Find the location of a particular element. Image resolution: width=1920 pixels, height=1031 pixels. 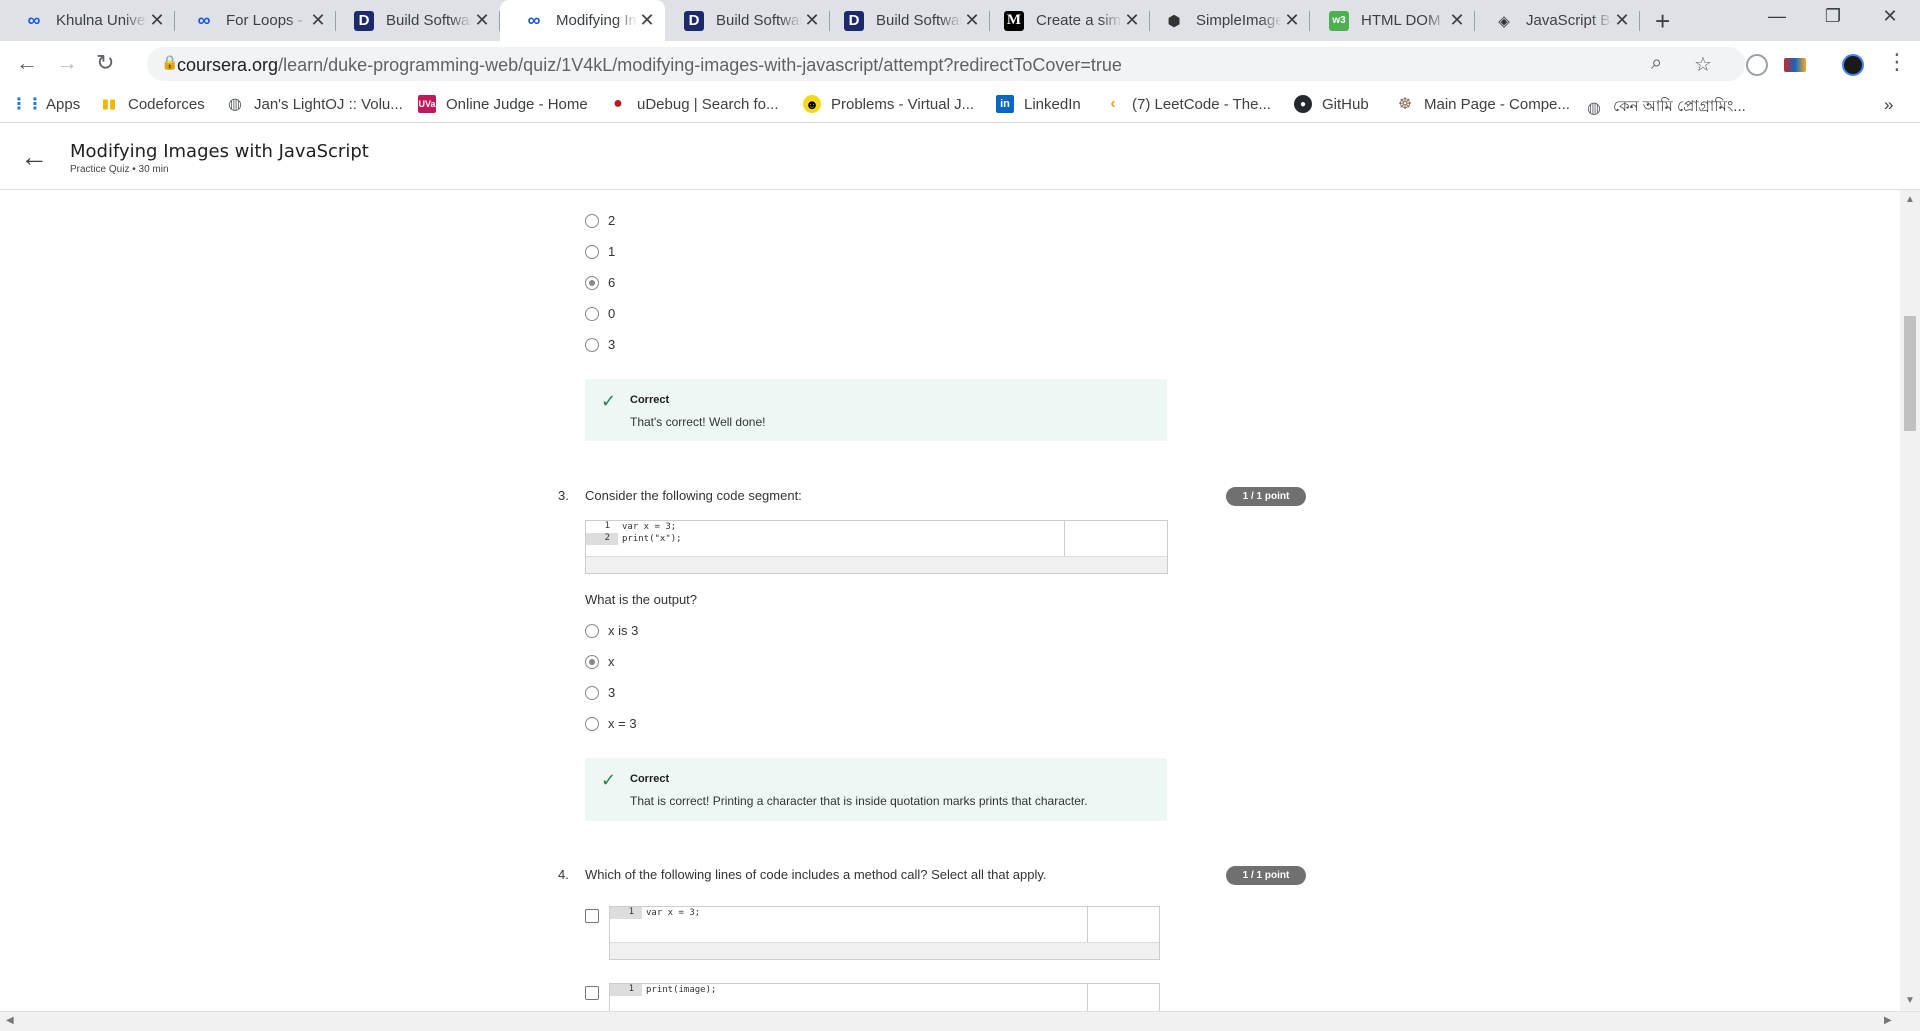

diamond-icon: ◈ is located at coordinates (1504, 21).